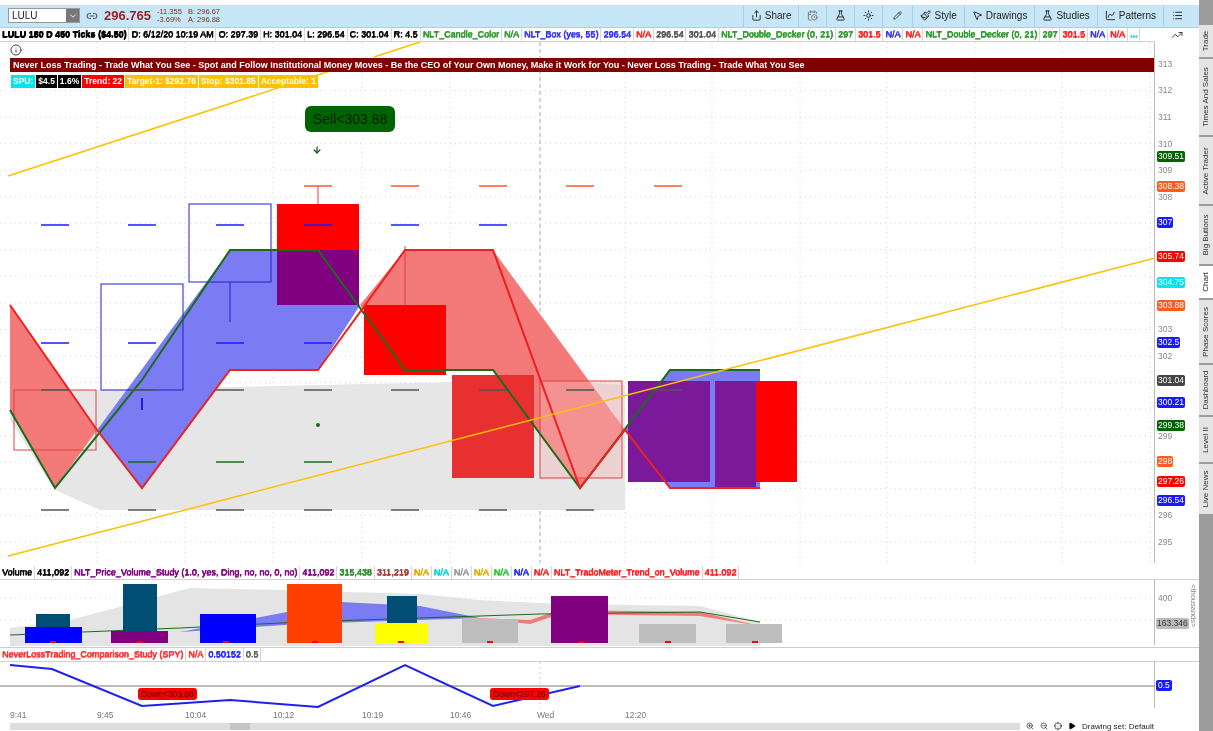 This screenshot has width=1213, height=731. Describe the element at coordinates (318, 424) in the screenshot. I see `price-dot` at that location.